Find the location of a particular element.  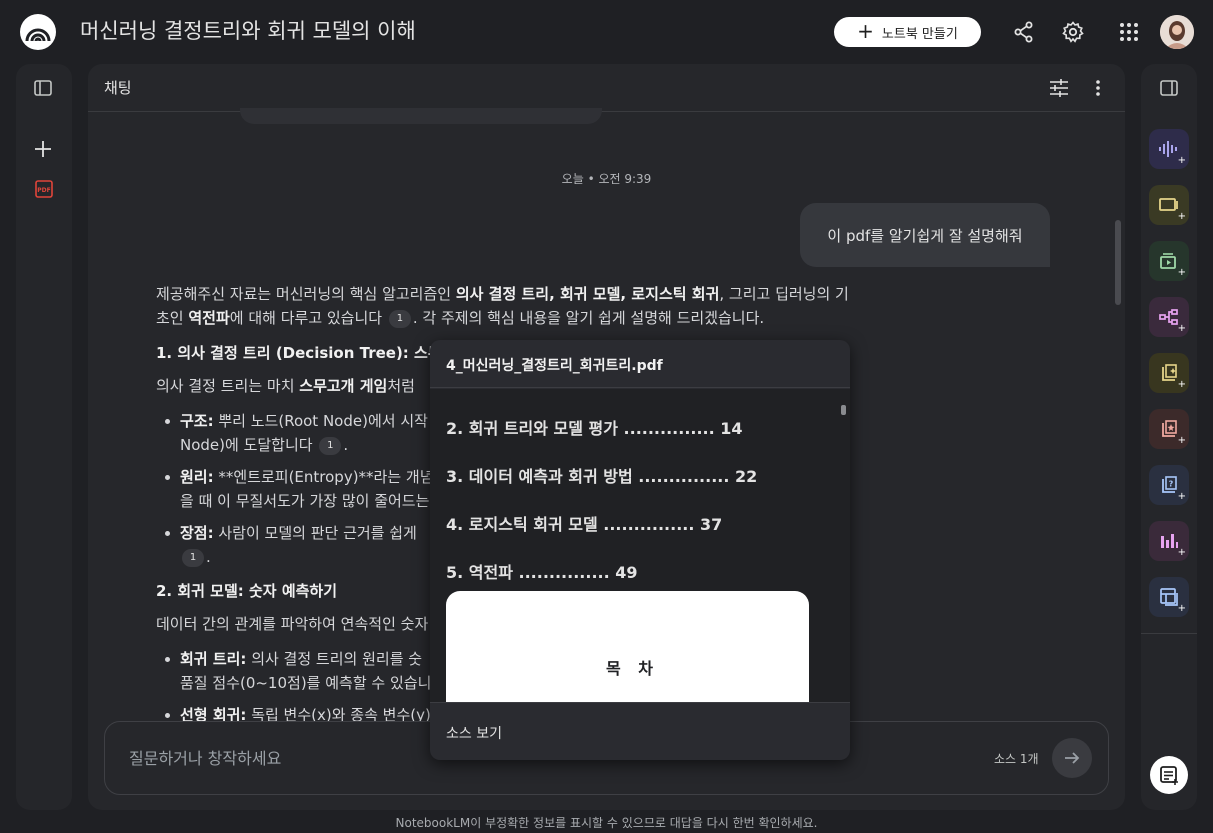

top-bar: 머신러닝 결정트리와 회귀 모델의 이해 + 노트북 만들기 is located at coordinates (606, 32).